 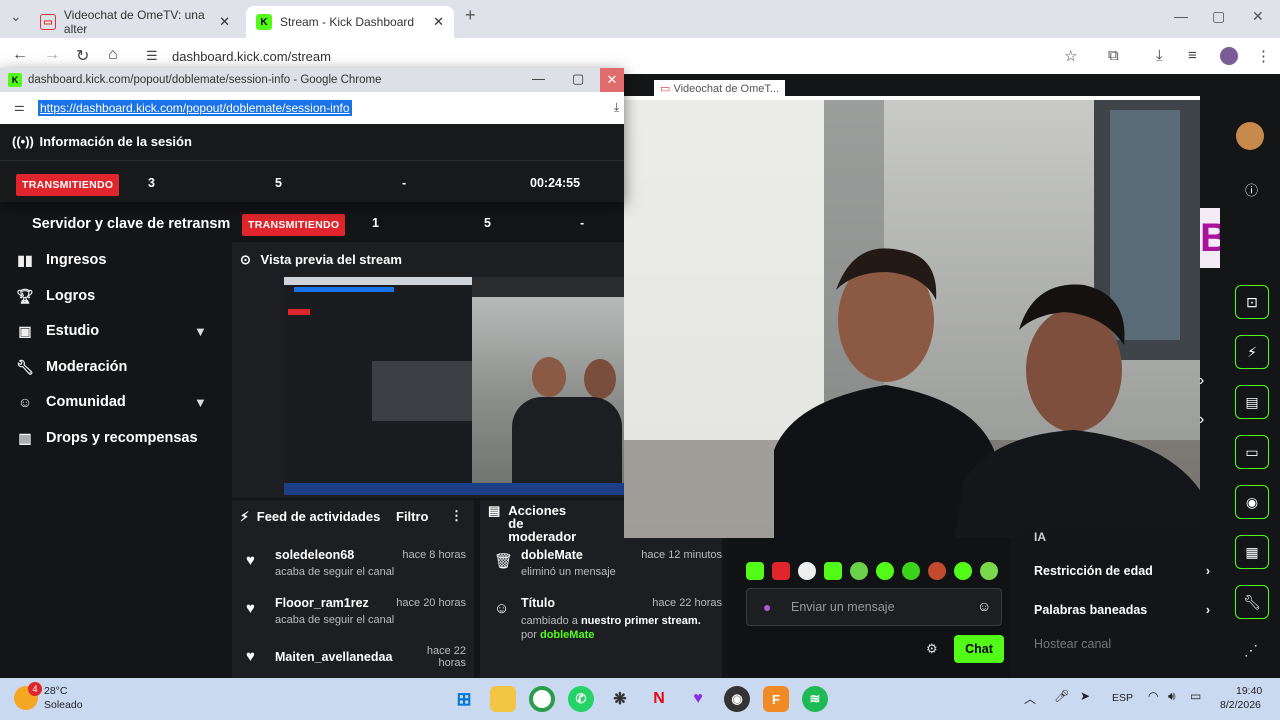 I want to click on spotify-icon: ≋, so click(x=815, y=699).